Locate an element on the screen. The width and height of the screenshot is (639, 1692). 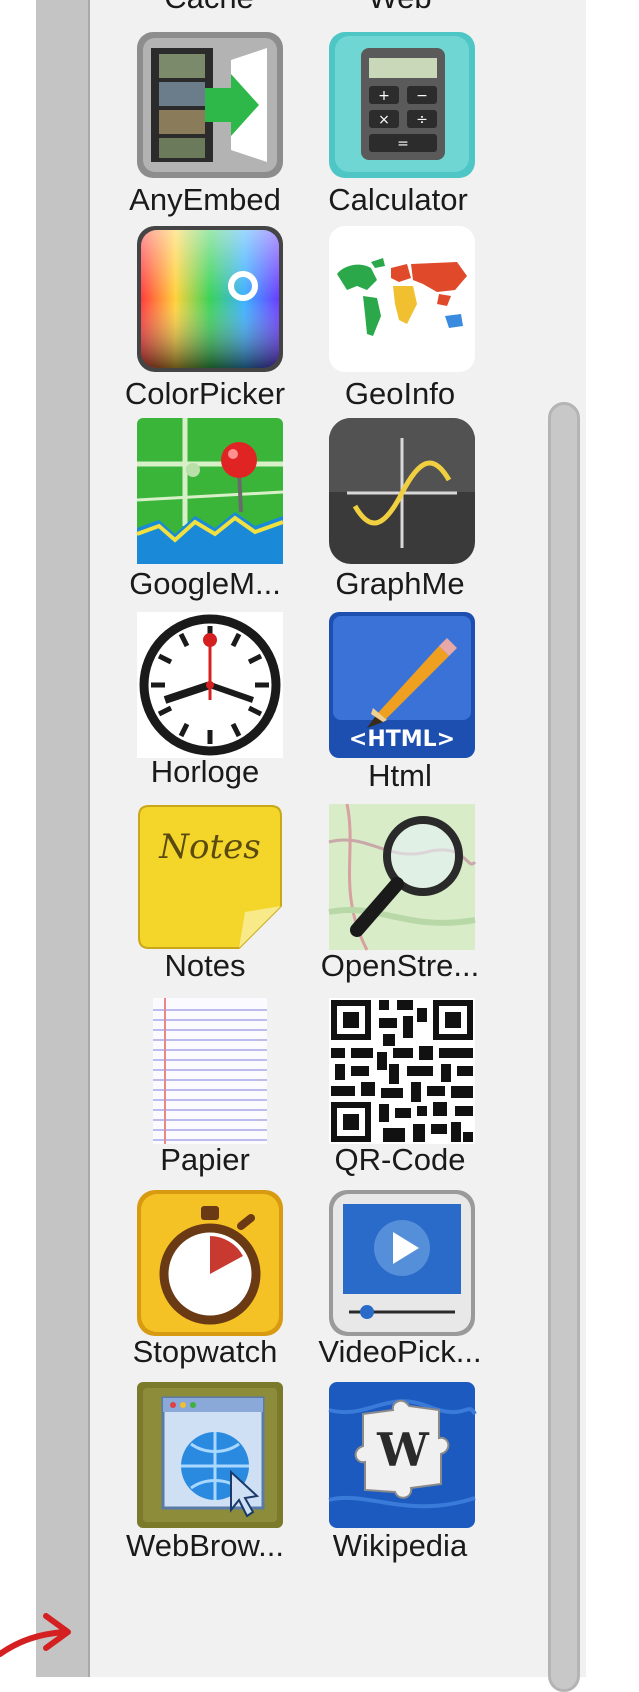
sine-graph-icon is located at coordinates (402, 491).